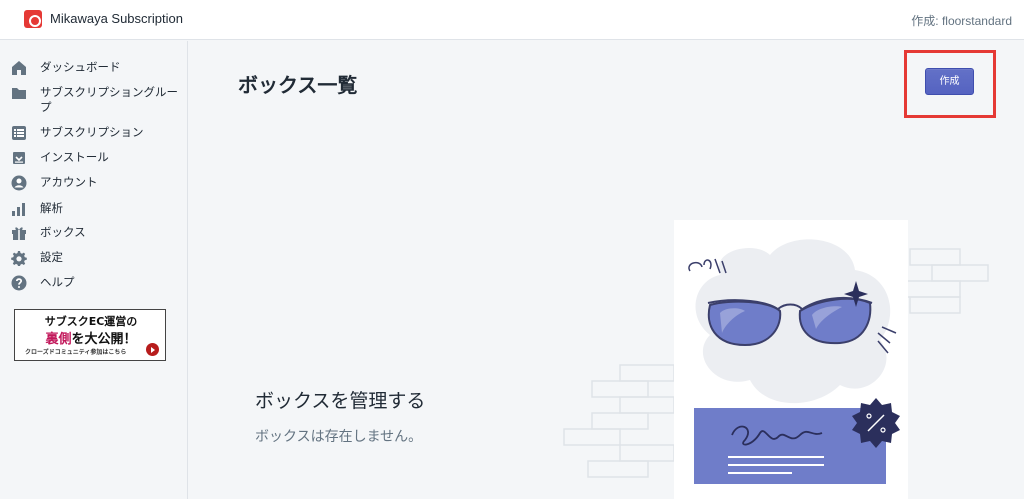  What do you see at coordinates (19, 158) in the screenshot?
I see `install-icon` at bounding box center [19, 158].